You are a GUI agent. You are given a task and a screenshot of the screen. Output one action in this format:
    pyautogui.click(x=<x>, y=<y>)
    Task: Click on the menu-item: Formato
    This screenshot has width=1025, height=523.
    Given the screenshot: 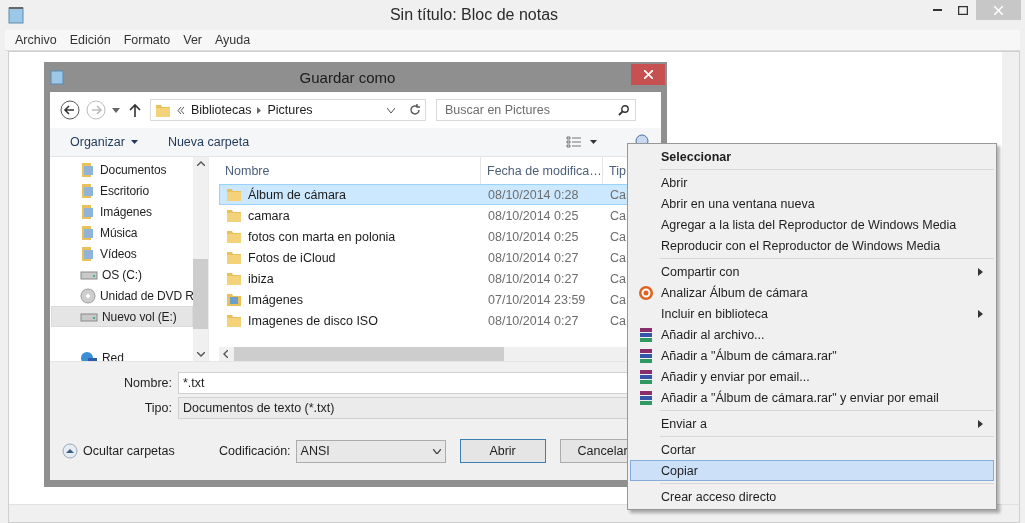 What is the action you would take?
    pyautogui.click(x=147, y=40)
    